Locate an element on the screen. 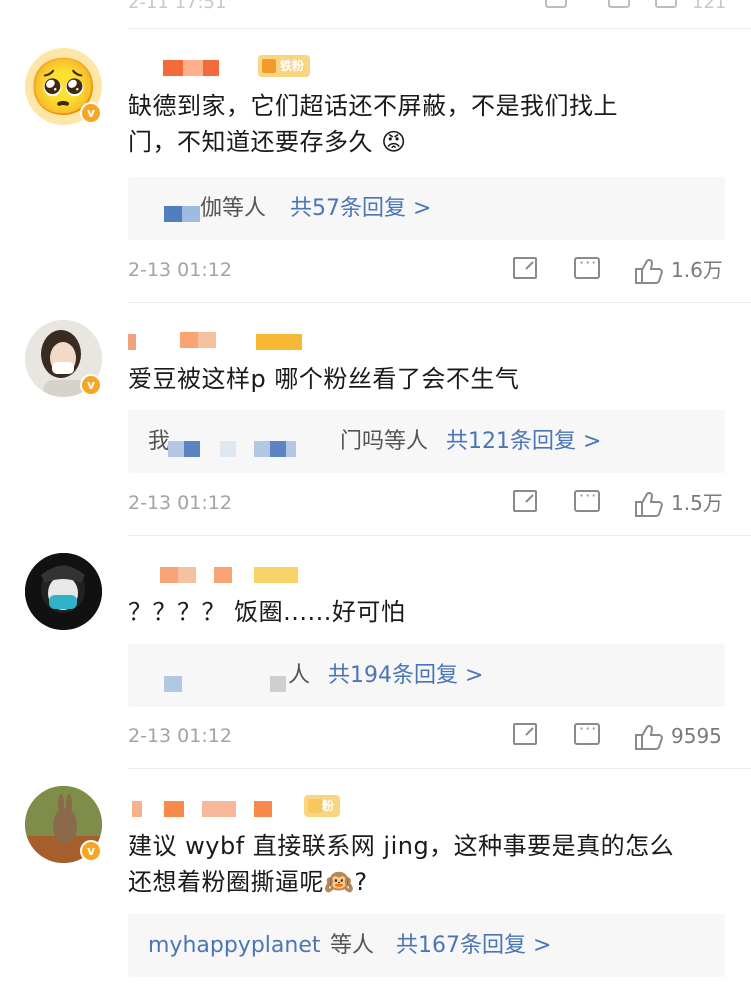 The height and width of the screenshot is (990, 751). like-count: 1.6万 is located at coordinates (697, 270).